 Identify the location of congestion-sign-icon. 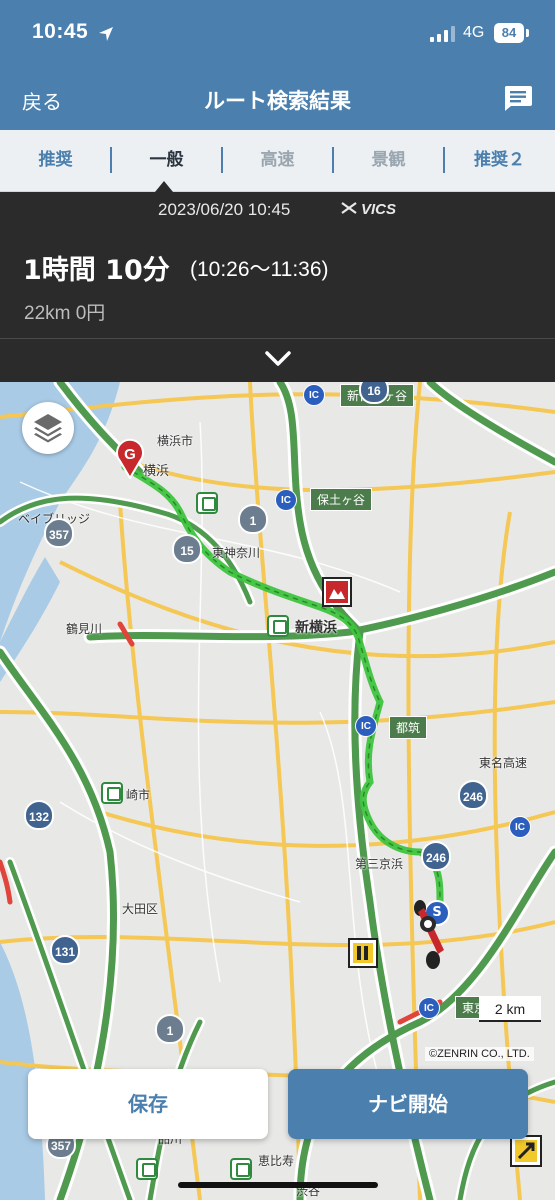
(526, 1151).